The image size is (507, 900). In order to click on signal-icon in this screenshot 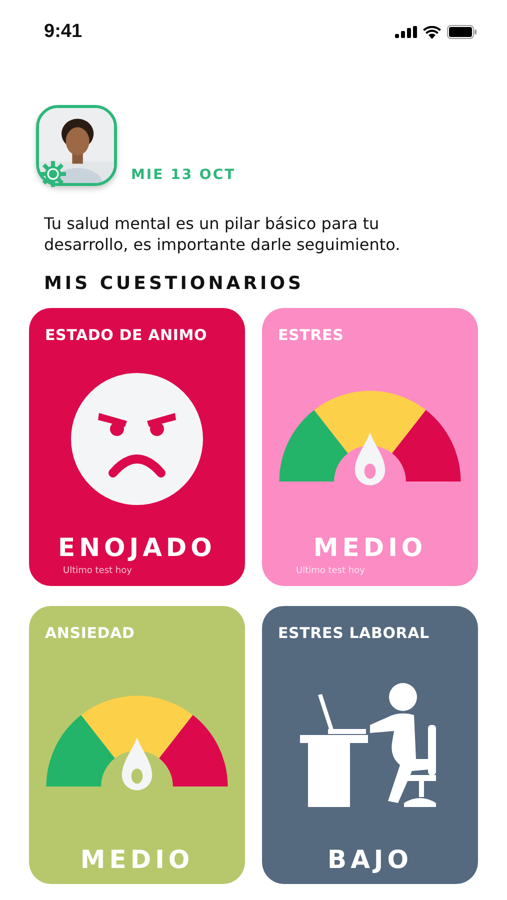, I will do `click(406, 32)`.